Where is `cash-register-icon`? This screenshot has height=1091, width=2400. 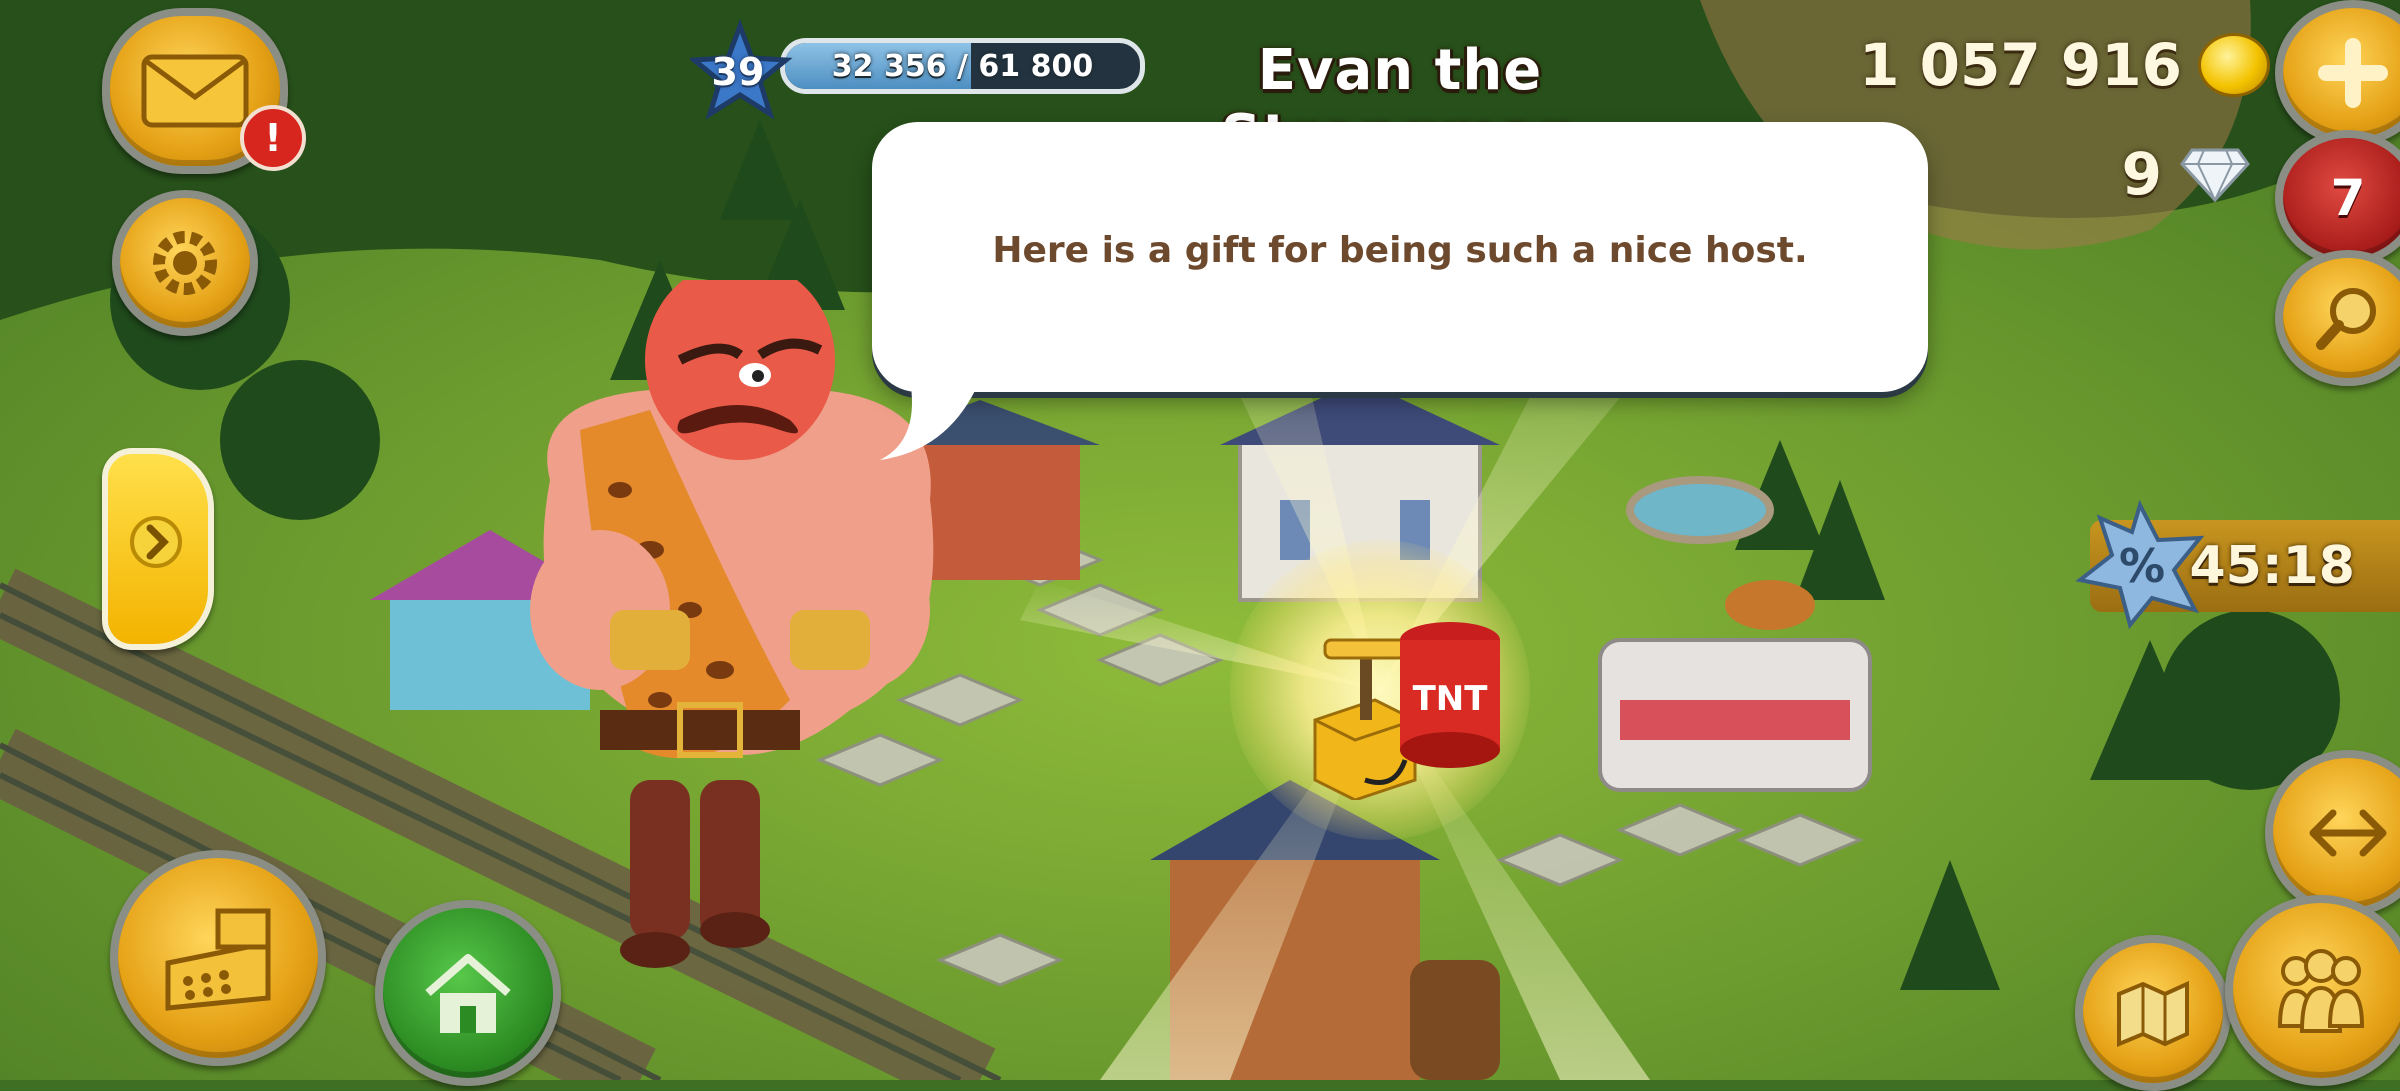 cash-register-icon is located at coordinates (218, 959).